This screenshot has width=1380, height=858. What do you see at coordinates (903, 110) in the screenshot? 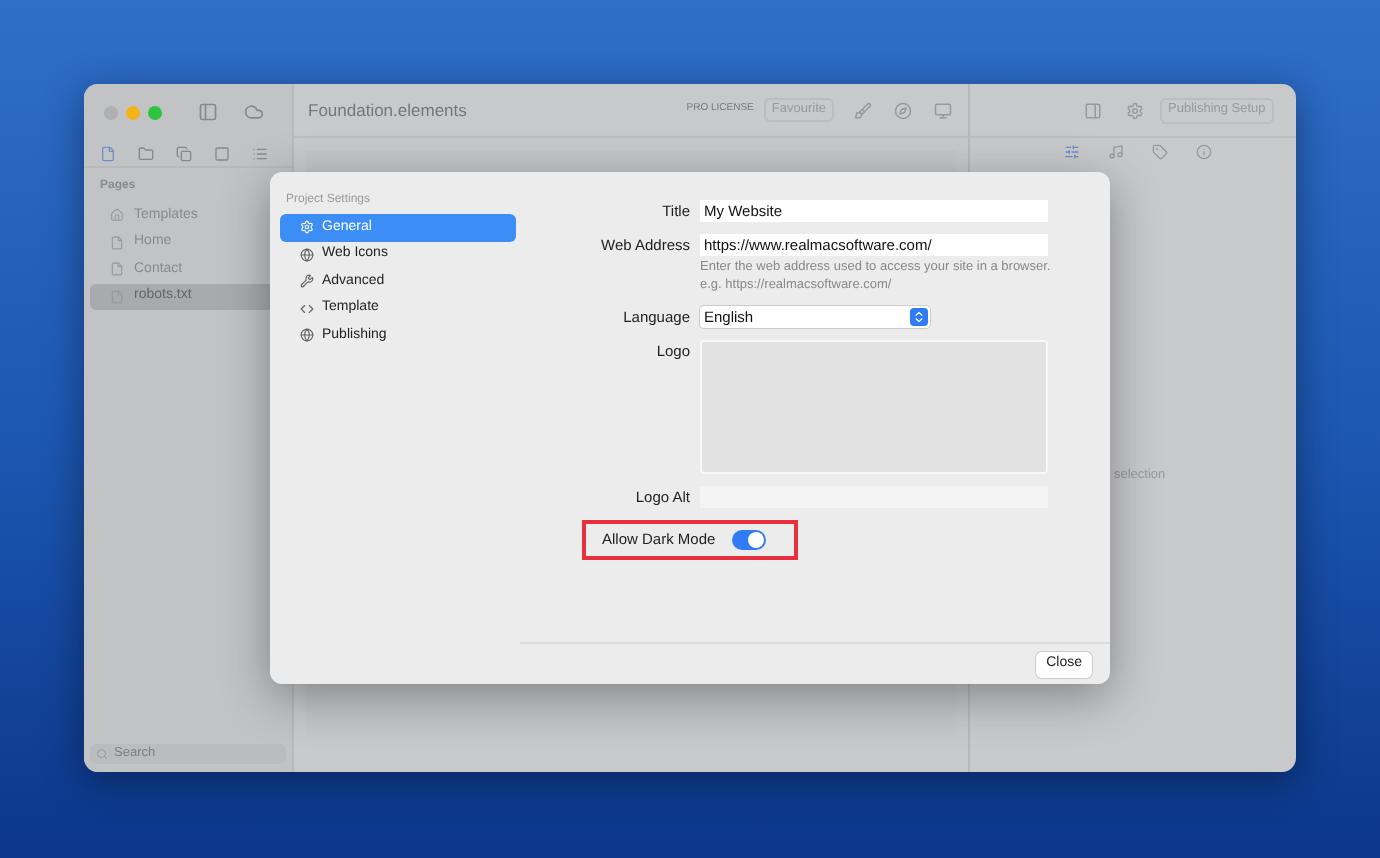
I see `compass-icon` at bounding box center [903, 110].